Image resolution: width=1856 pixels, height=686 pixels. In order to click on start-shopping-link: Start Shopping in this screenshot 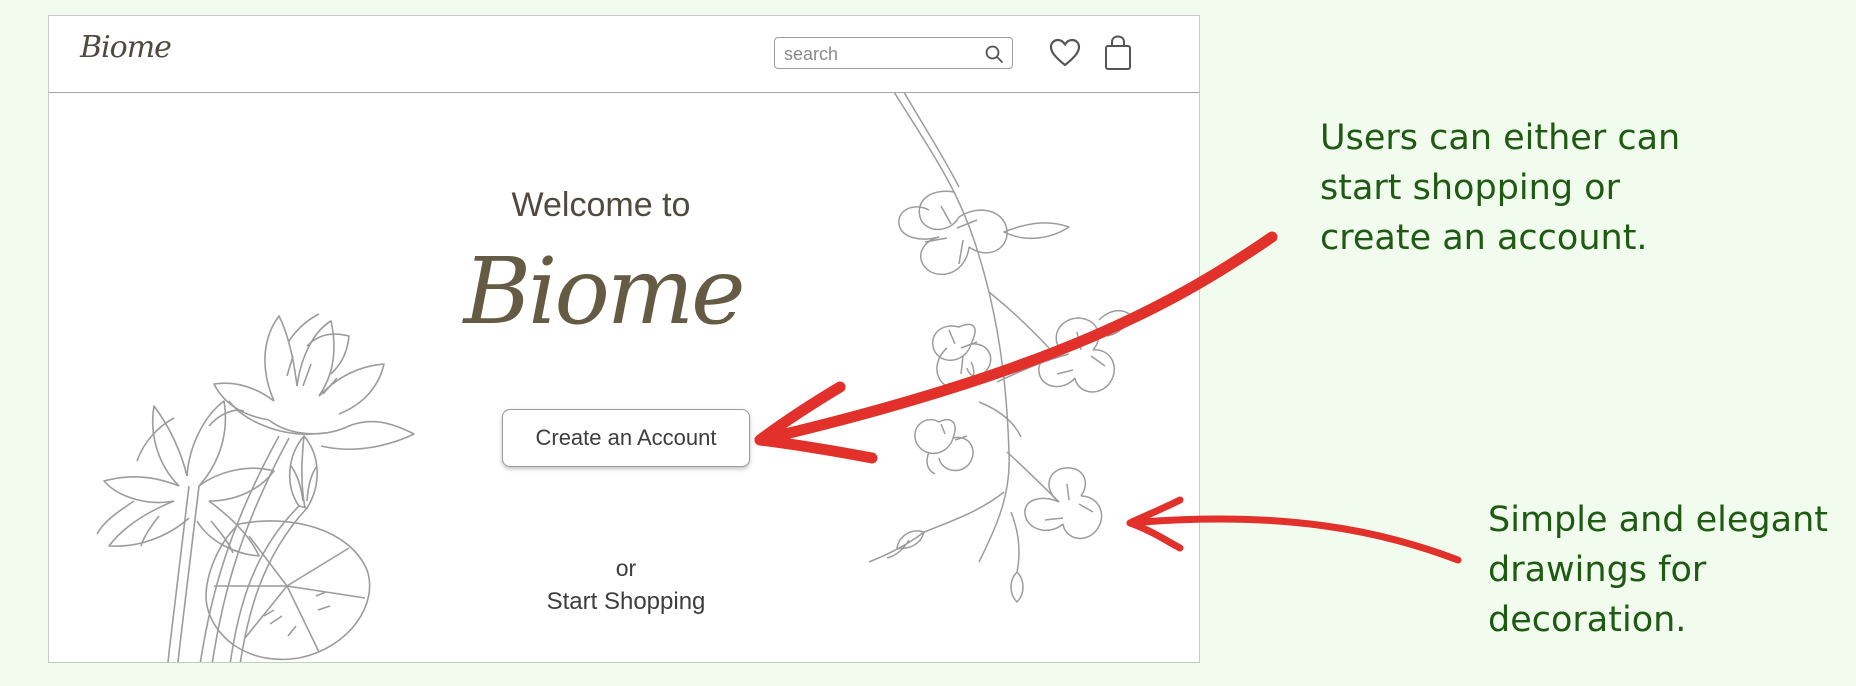, I will do `click(626, 602)`.